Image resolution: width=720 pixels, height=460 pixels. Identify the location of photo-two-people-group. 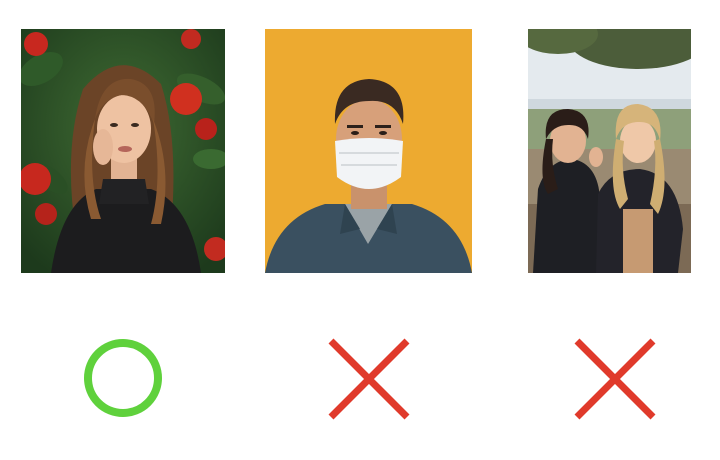
(609, 151).